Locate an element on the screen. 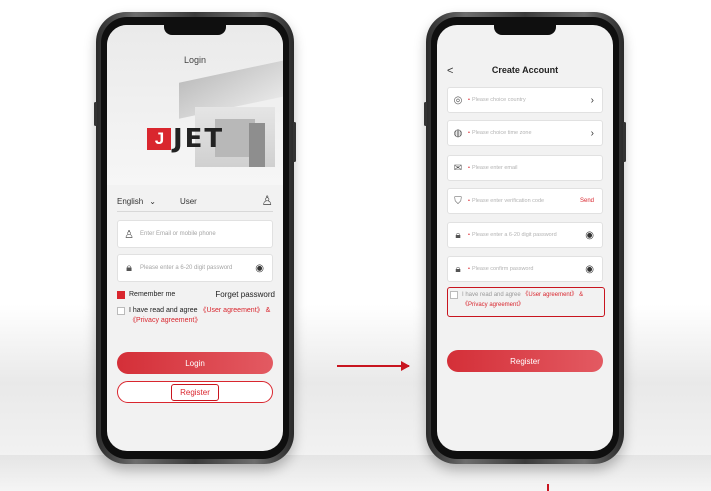 The height and width of the screenshot is (491, 711). email-field: ✉ • Please enter email is located at coordinates (525, 168).